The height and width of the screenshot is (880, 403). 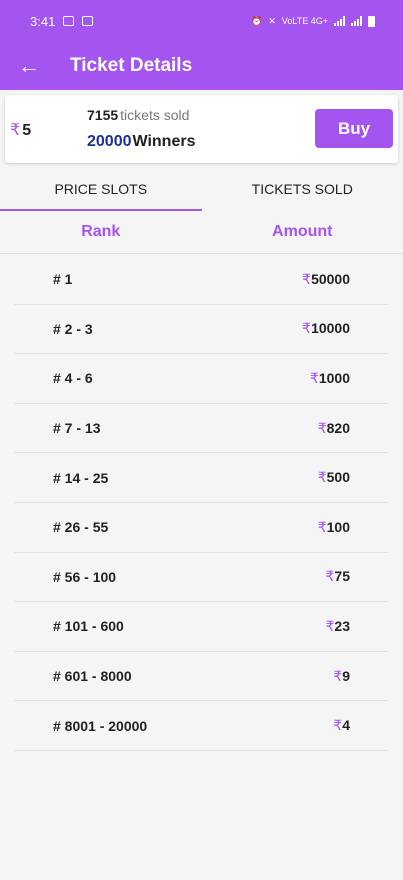 What do you see at coordinates (338, 526) in the screenshot?
I see `amount-value: 100` at bounding box center [338, 526].